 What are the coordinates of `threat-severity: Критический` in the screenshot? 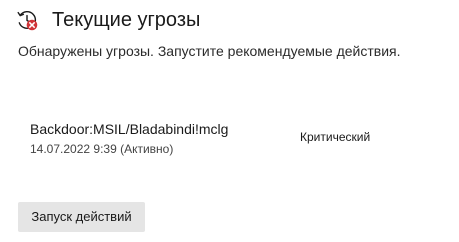 It's located at (335, 137).